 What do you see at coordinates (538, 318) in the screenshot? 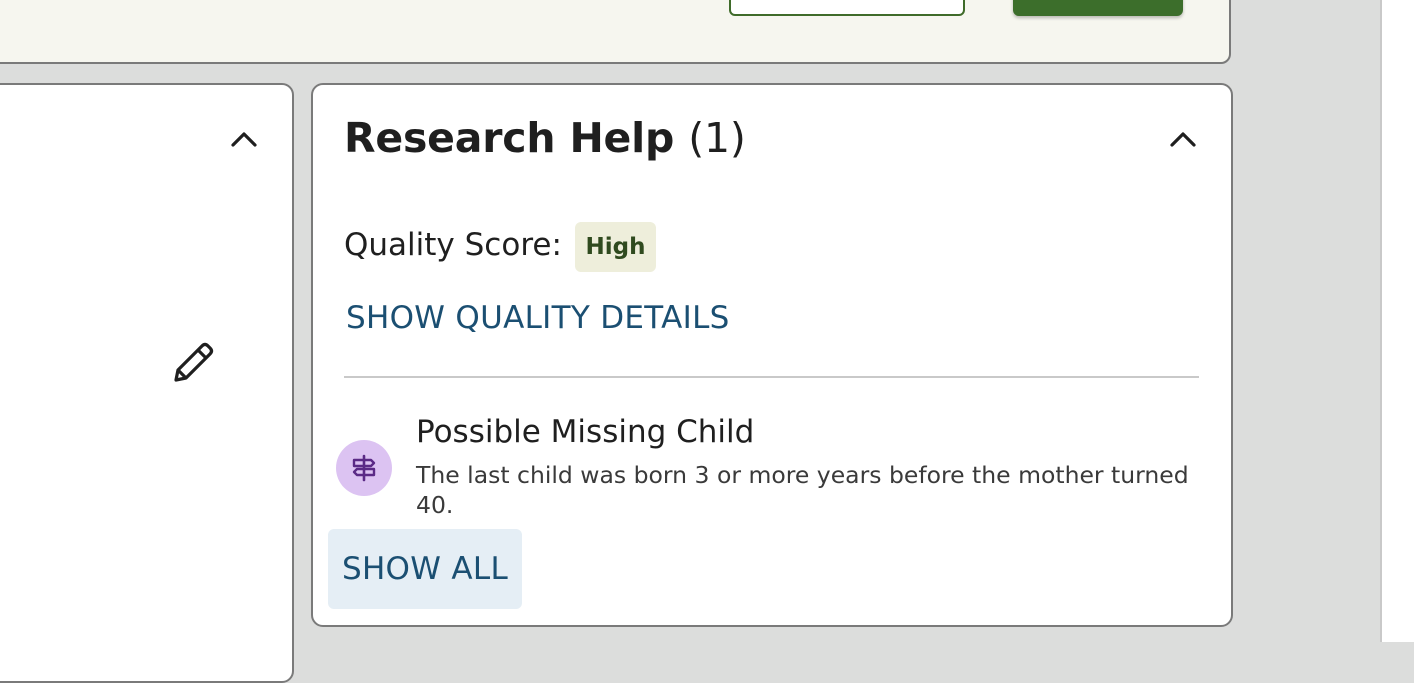
I see `show-quality-details-link: SHOW QUALITY DETAILS` at bounding box center [538, 318].